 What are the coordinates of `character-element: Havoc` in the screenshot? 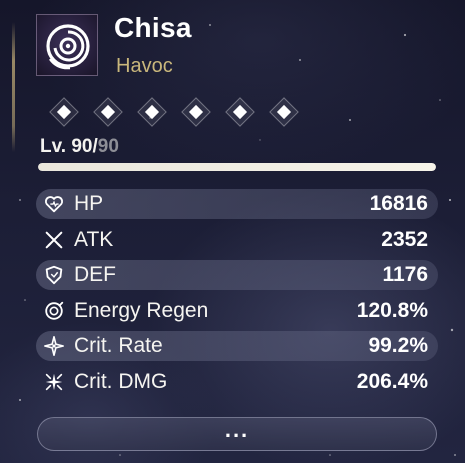 It's located at (144, 66).